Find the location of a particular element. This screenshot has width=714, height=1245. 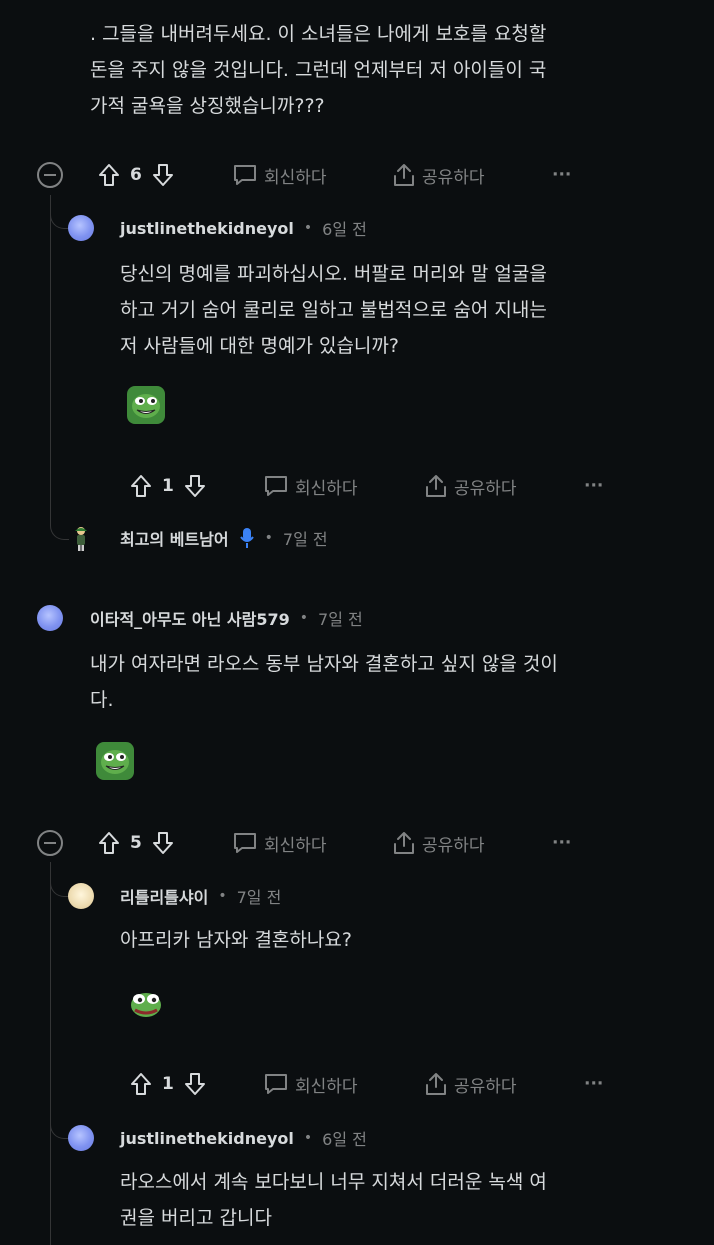

vote-bar: 5 is located at coordinates (136, 843).